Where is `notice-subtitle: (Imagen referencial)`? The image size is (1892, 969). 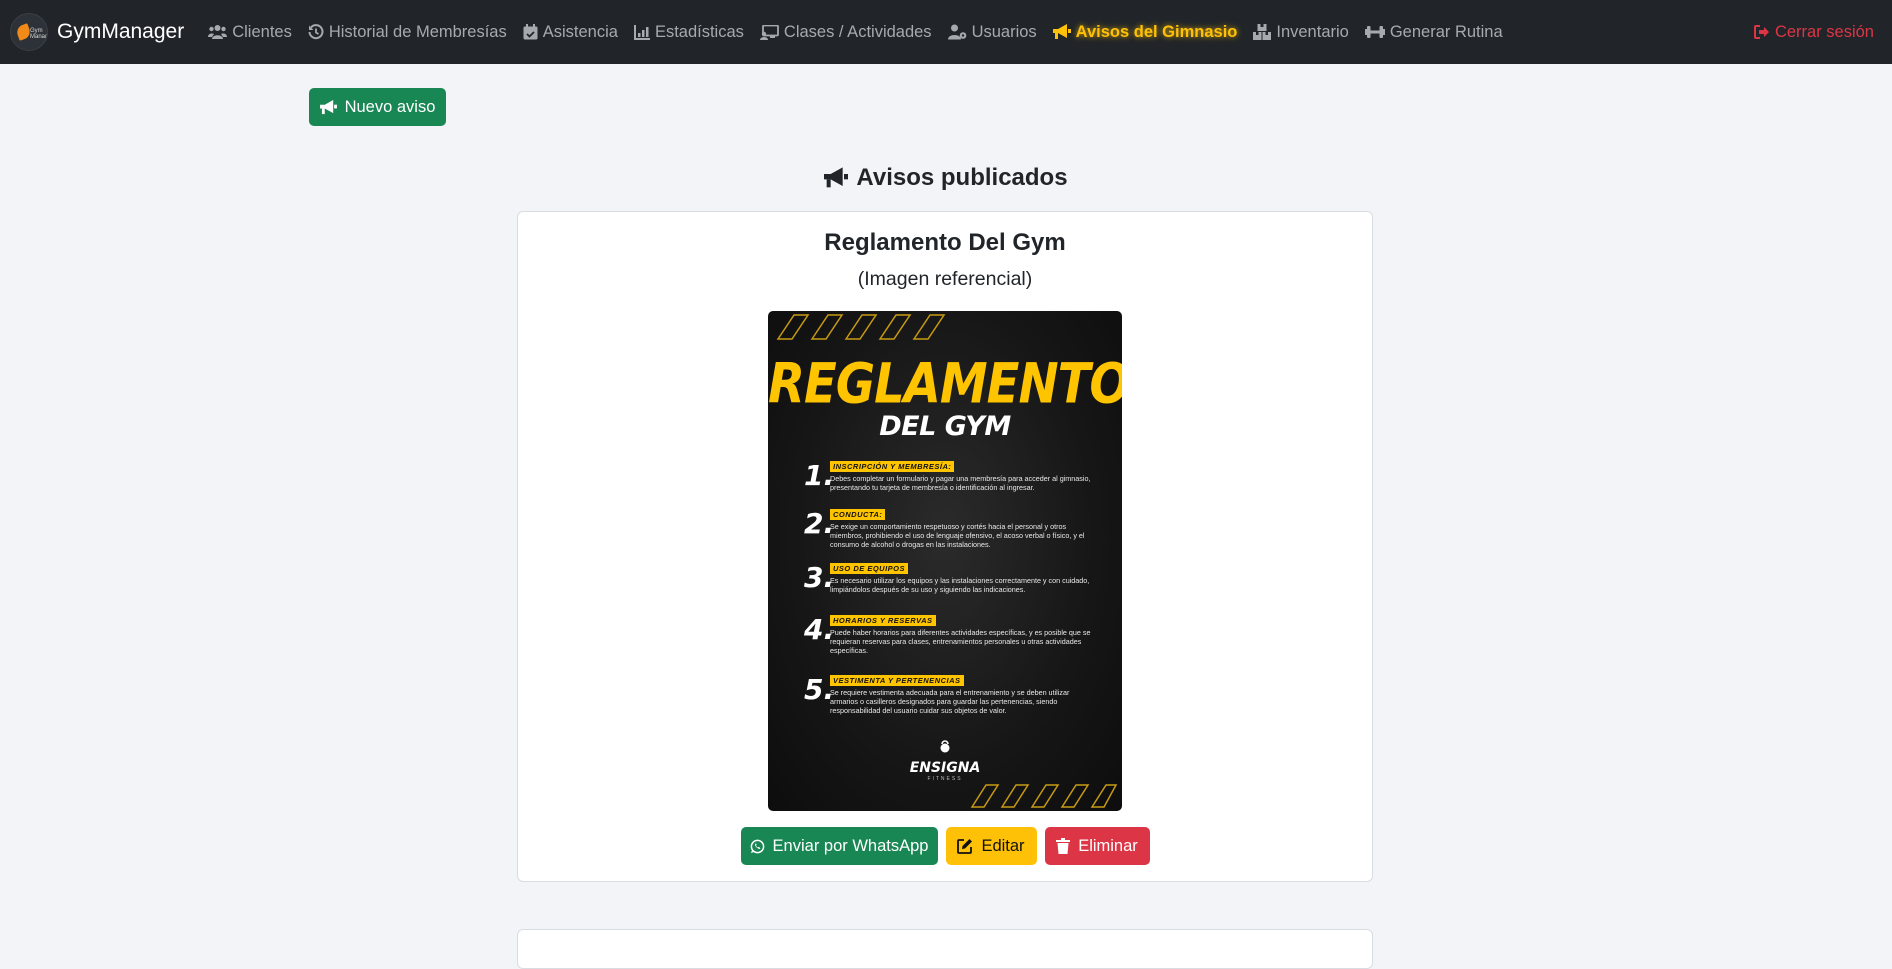
notice-subtitle: (Imagen referencial) is located at coordinates (945, 279).